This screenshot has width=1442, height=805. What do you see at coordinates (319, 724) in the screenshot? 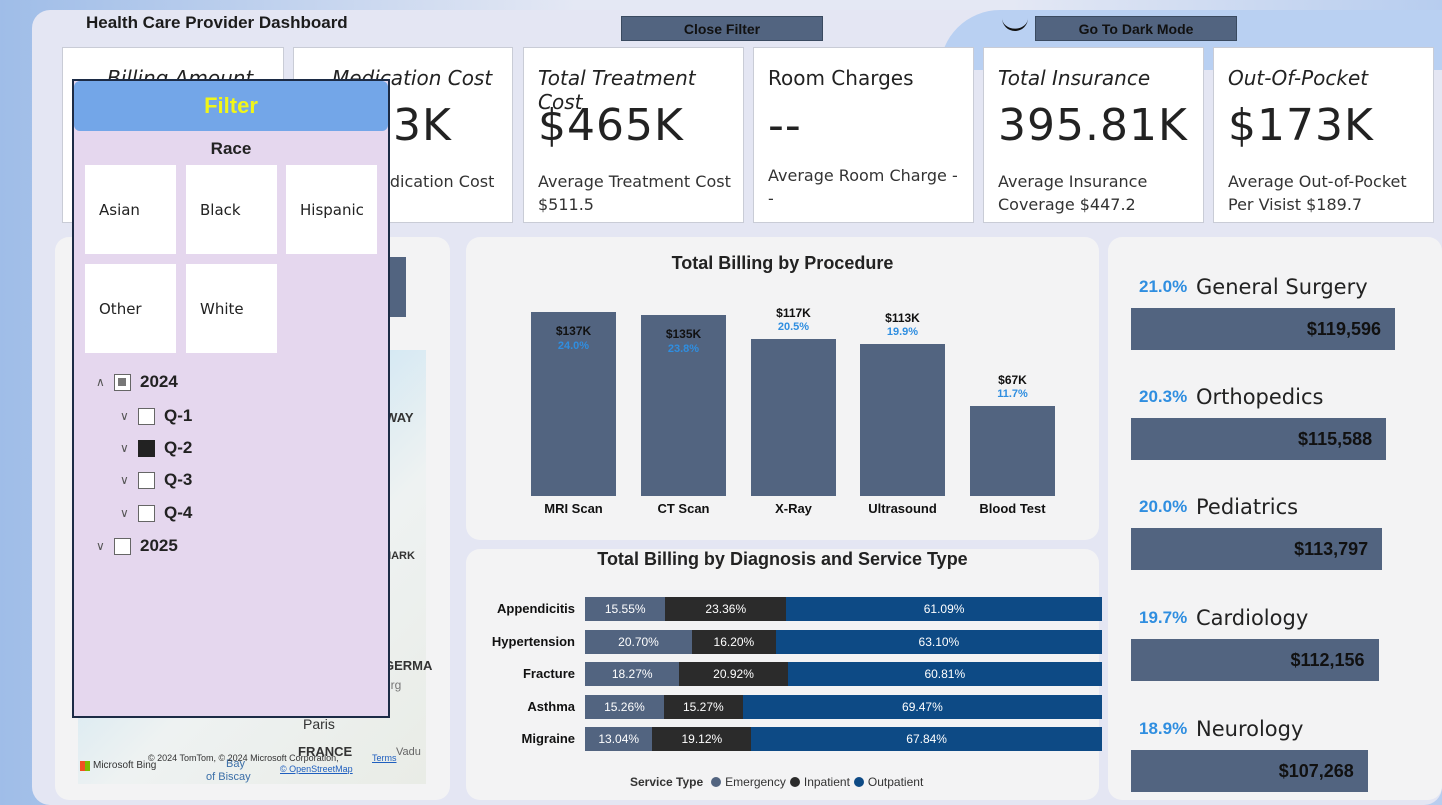
I see `map-label: Paris` at bounding box center [319, 724].